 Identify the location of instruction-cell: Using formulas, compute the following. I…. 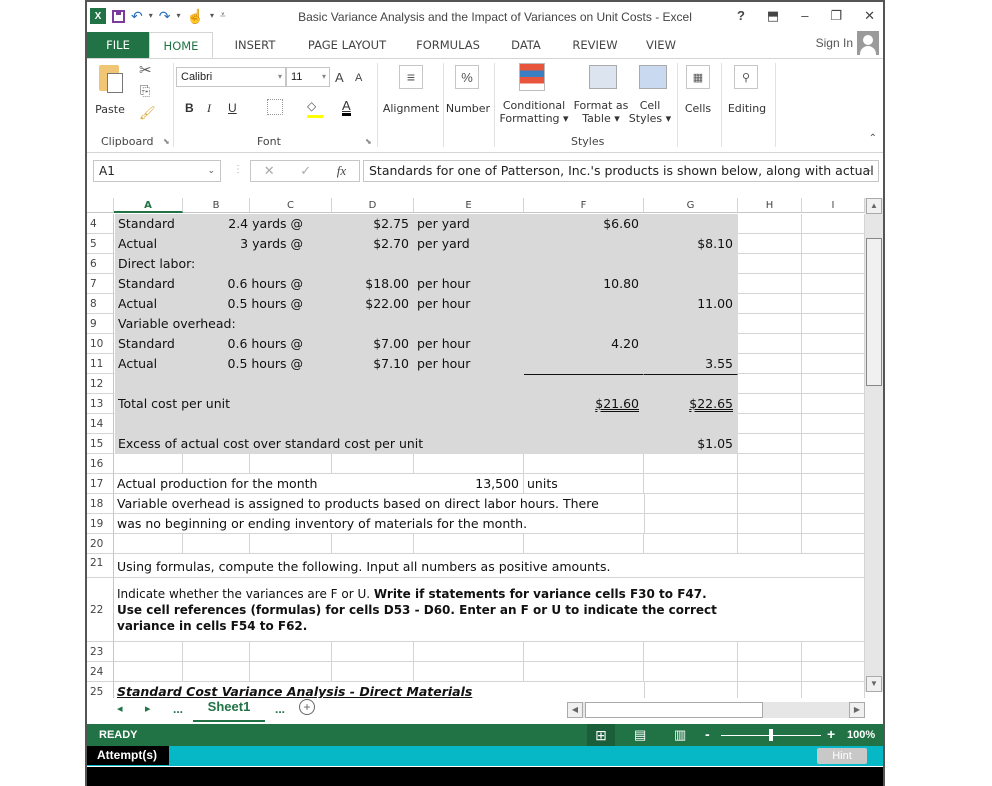
(489, 566).